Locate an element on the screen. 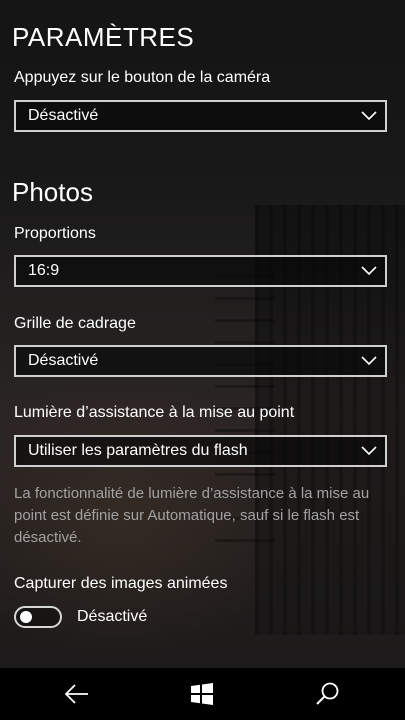  search-icon is located at coordinates (328, 694).